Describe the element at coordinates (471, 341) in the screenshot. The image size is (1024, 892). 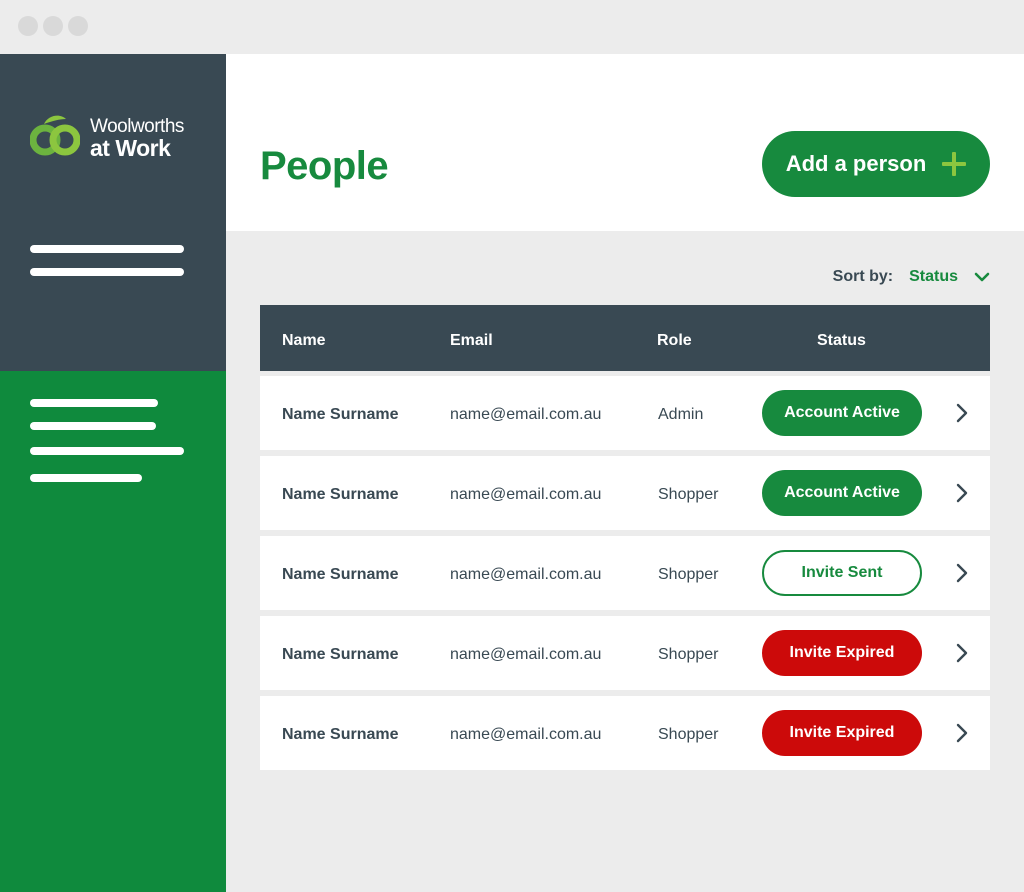
I see `column-header-email: Email` at that location.